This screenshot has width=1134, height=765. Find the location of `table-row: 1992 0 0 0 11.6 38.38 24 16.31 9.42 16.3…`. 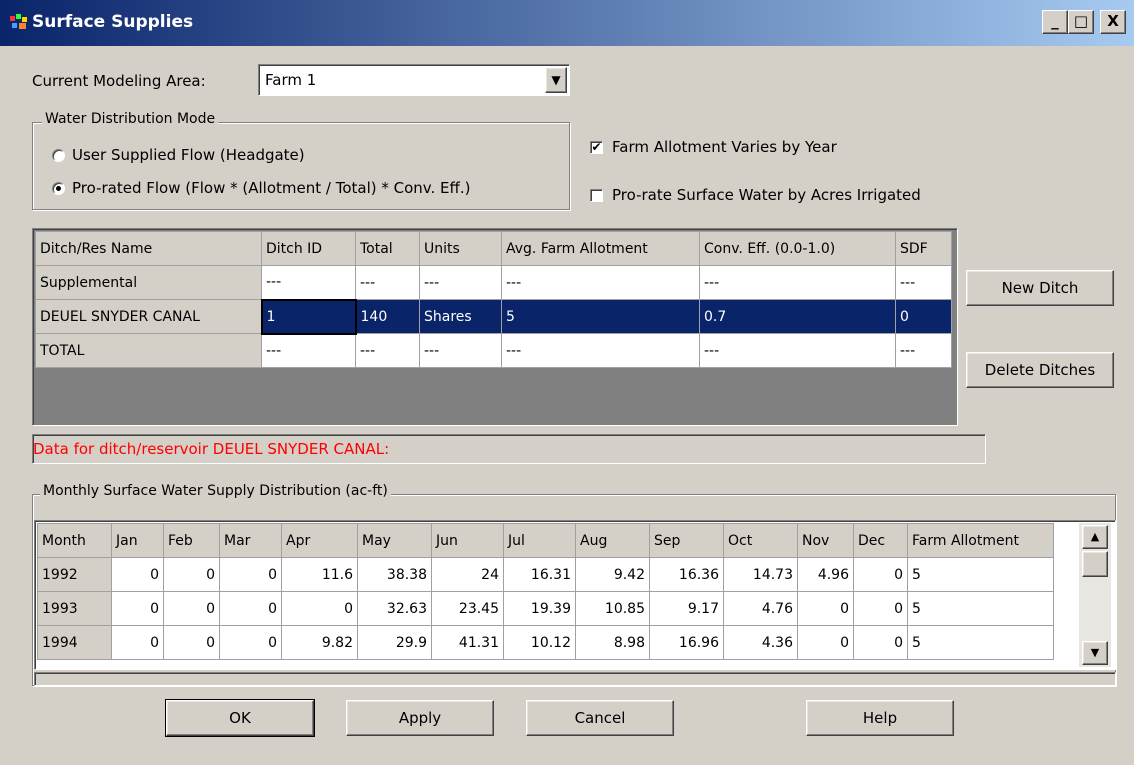

table-row: 1992 0 0 0 11.6 38.38 24 16.31 9.42 16.3… is located at coordinates (545, 574).